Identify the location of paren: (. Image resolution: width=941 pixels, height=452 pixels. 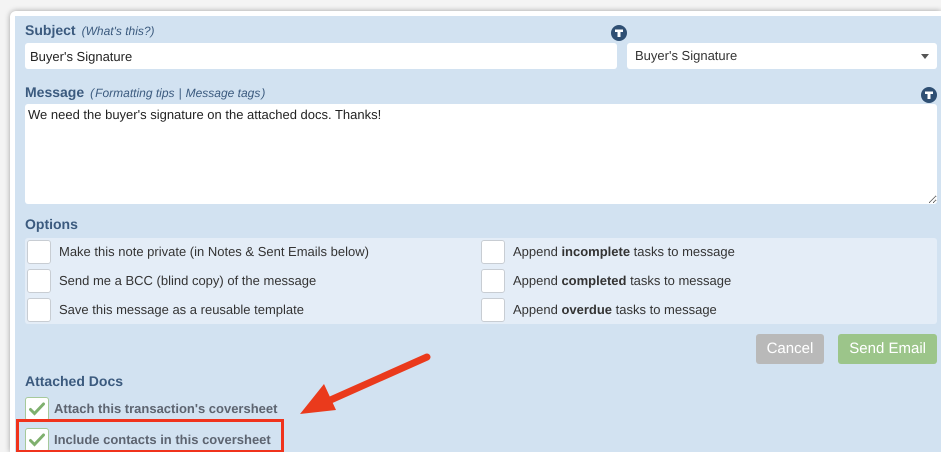
(92, 93).